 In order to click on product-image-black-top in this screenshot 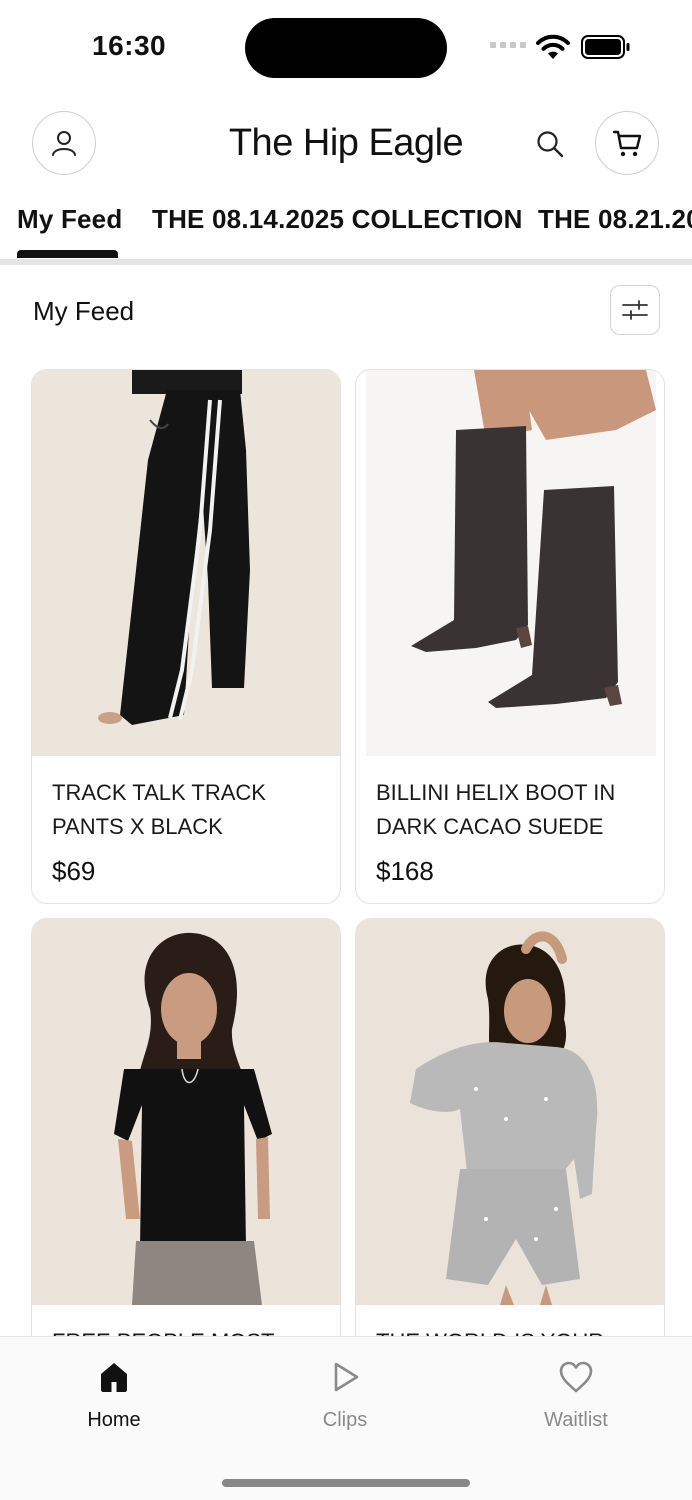, I will do `click(186, 1112)`.